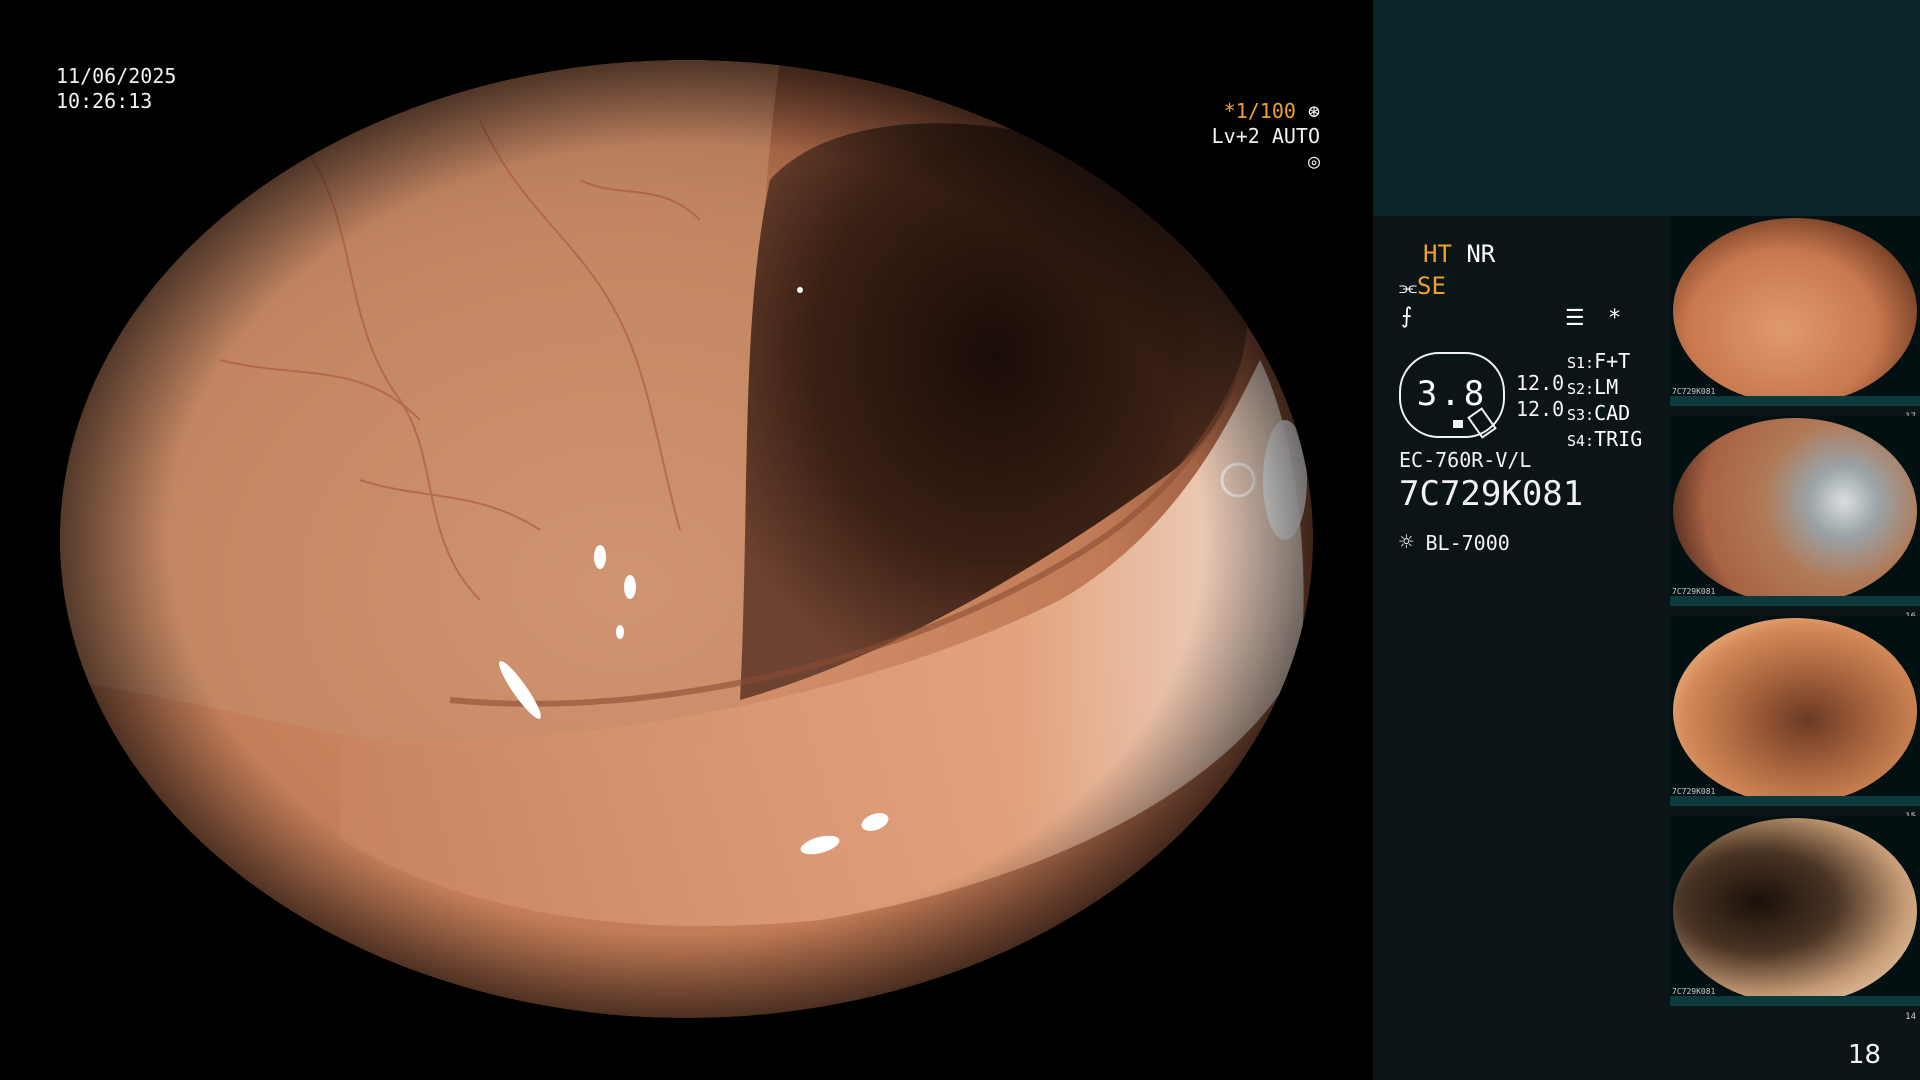  Describe the element at coordinates (1407, 316) in the screenshot. I see `enhancement-icon: ⨍` at that location.